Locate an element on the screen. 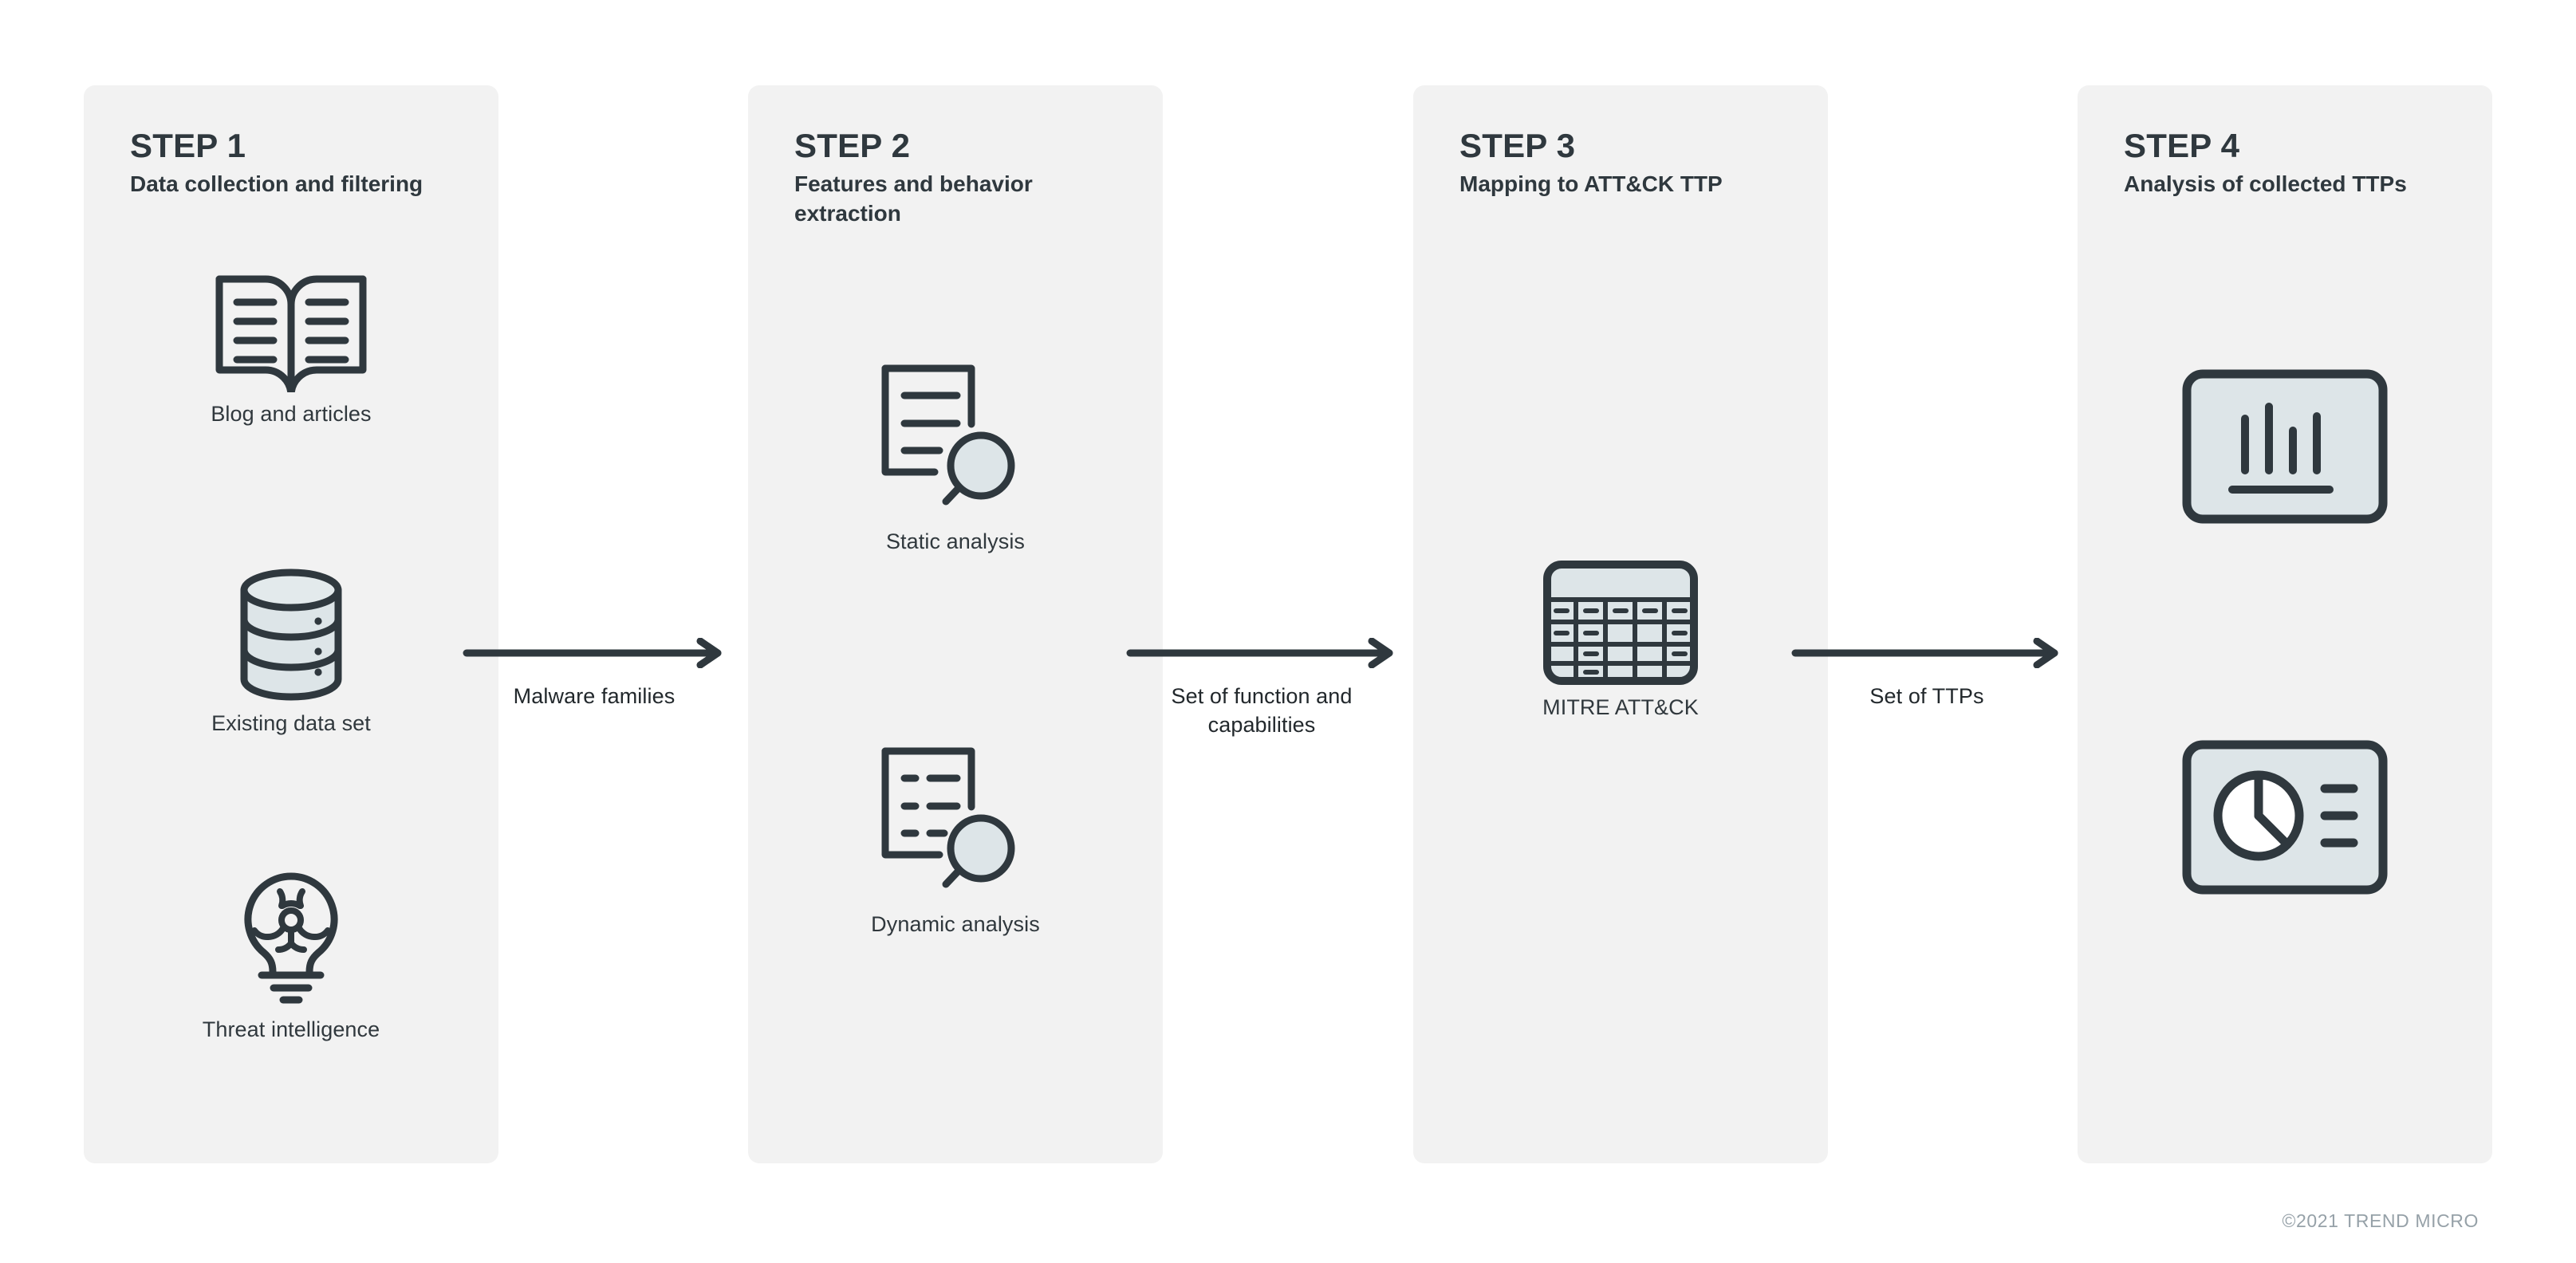  step-1-subtitle: Data collection and filtering is located at coordinates (276, 183).